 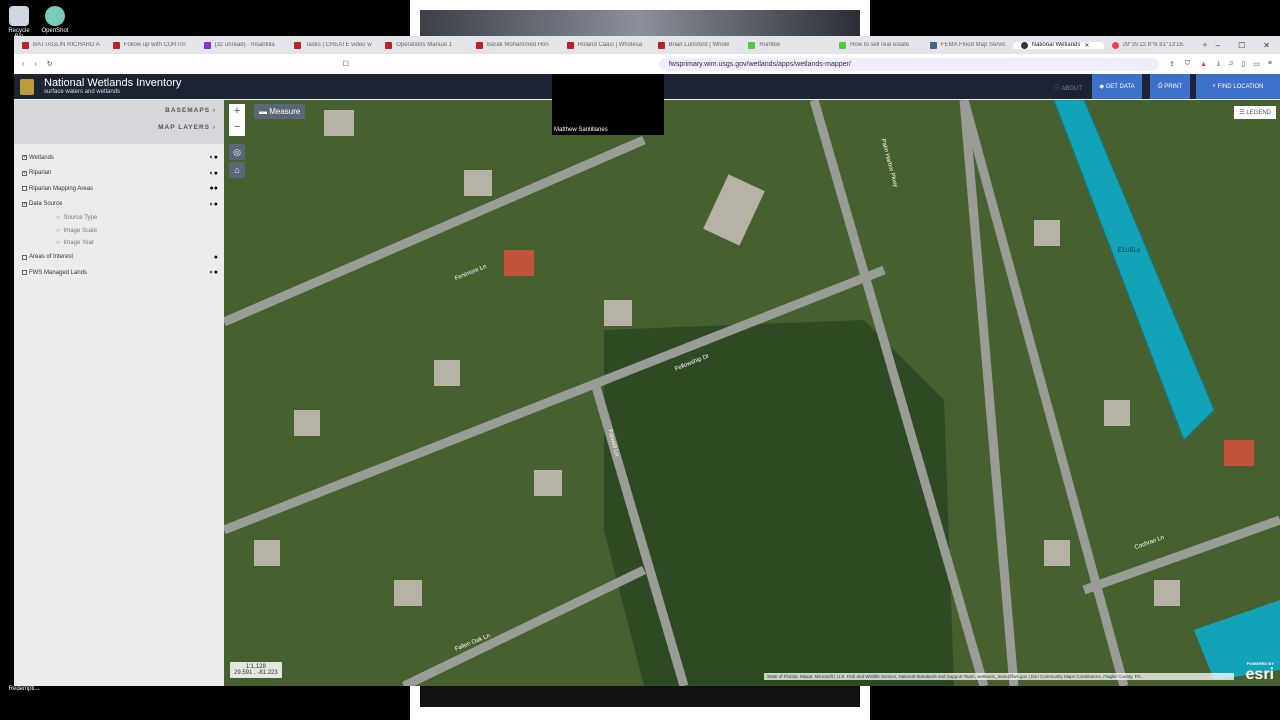 I want to click on share-icon: ⇪, so click(x=1172, y=64).